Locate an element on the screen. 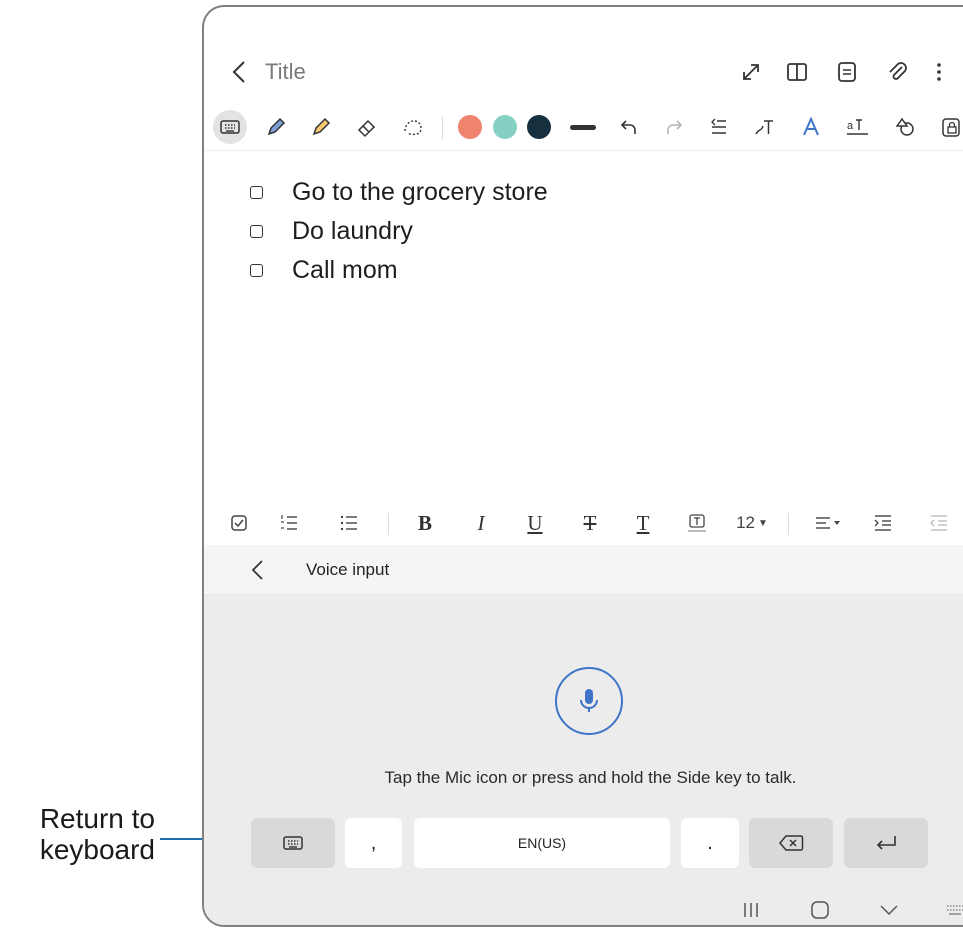  more-options-icon is located at coordinates (939, 72).